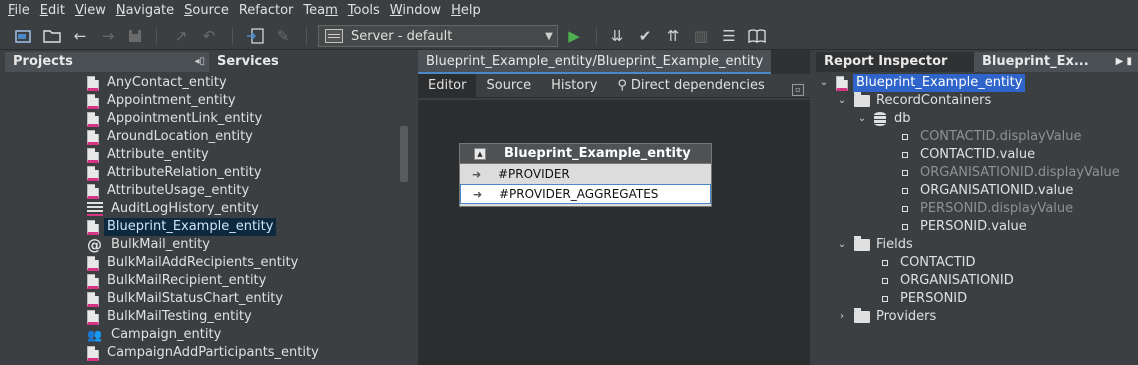 This screenshot has height=365, width=1138. Describe the element at coordinates (415, 11) in the screenshot. I see `menu-window: Window` at that location.